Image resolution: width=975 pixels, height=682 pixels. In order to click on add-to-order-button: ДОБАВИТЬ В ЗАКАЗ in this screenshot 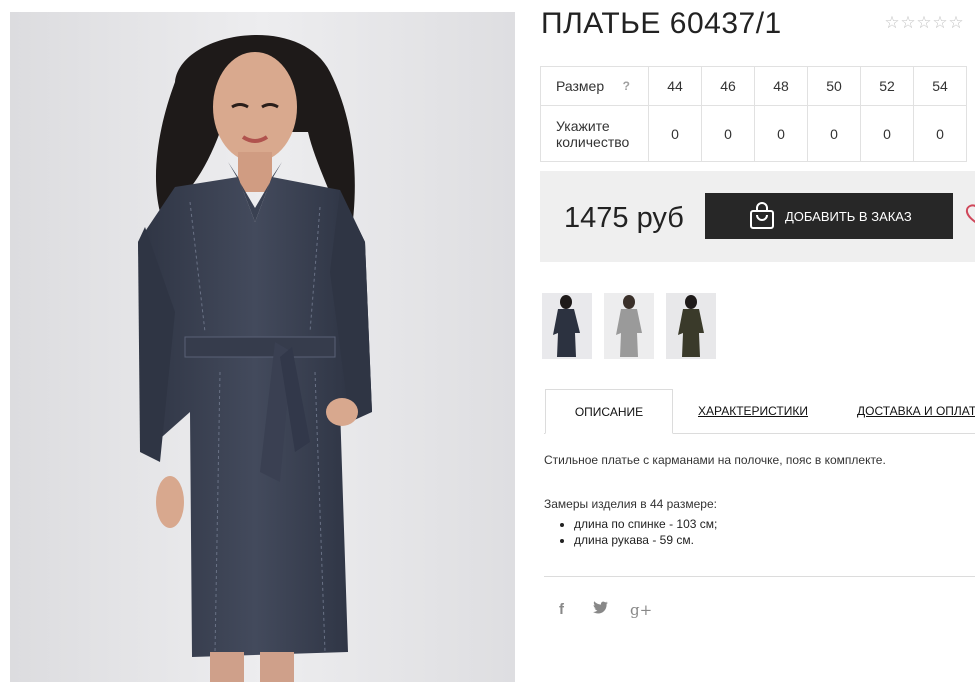, I will do `click(829, 216)`.